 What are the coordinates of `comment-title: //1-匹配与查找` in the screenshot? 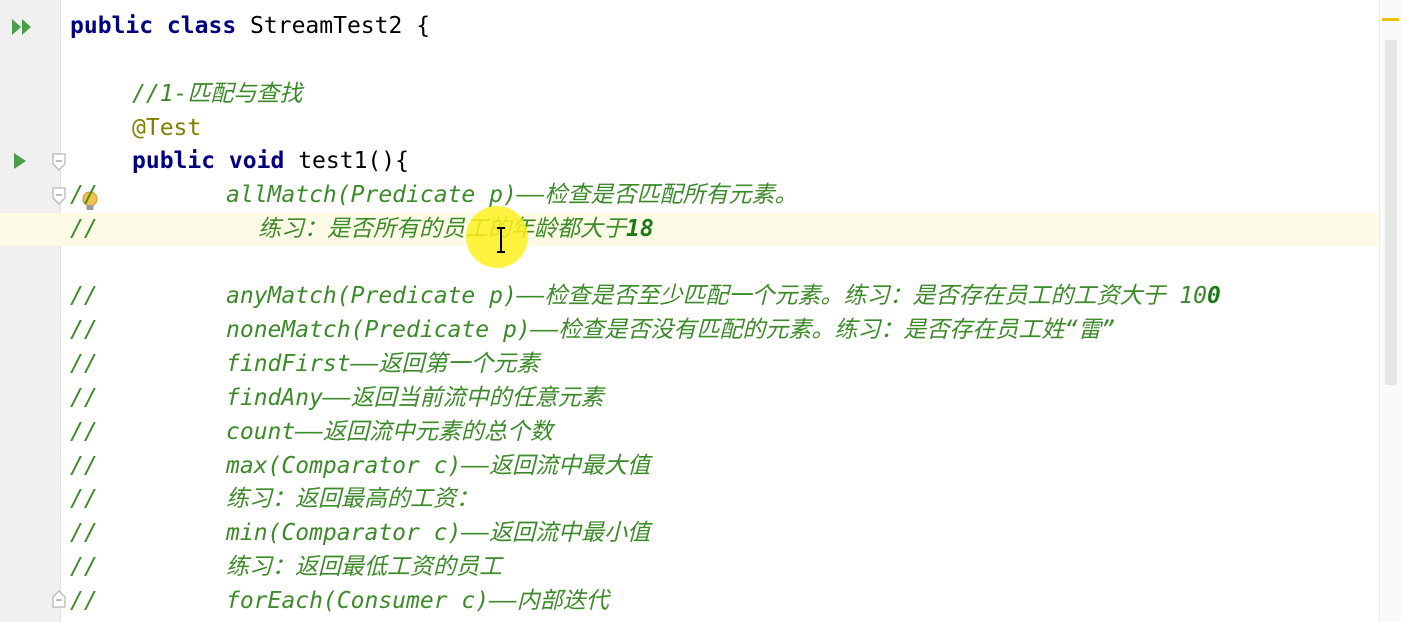 It's located at (217, 94).